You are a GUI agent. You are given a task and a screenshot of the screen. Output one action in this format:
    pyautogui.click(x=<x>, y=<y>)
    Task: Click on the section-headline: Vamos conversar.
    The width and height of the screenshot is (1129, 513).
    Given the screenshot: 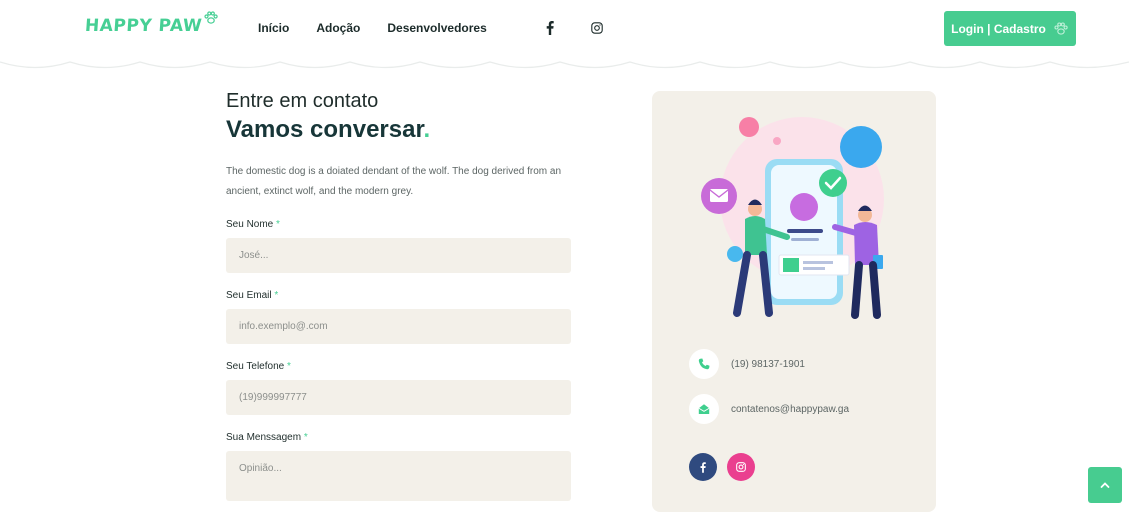 What is the action you would take?
    pyautogui.click(x=399, y=130)
    